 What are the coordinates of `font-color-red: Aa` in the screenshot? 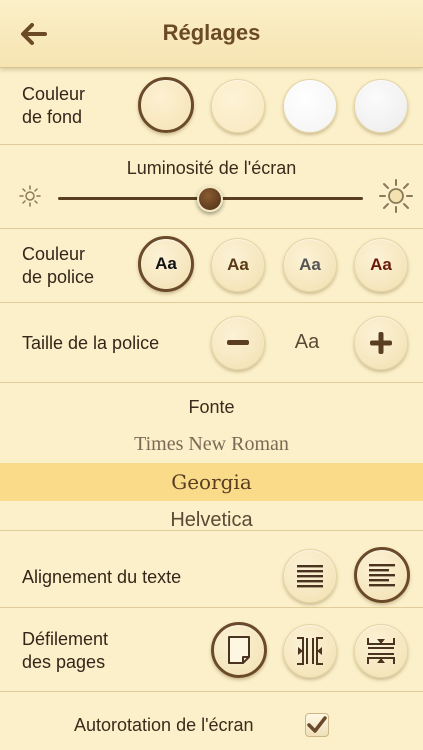 It's located at (381, 265).